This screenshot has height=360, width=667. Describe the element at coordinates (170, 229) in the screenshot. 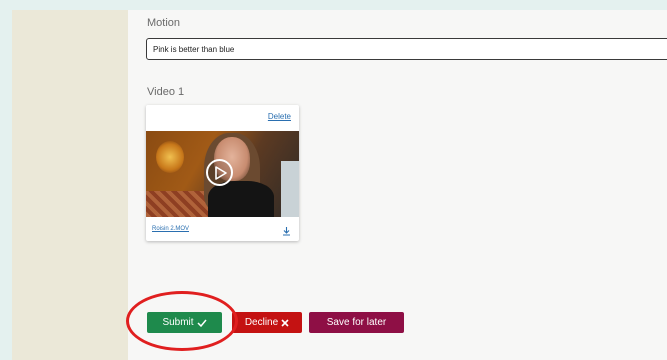

I see `video-filename-link: Roisin 2.MOV` at that location.